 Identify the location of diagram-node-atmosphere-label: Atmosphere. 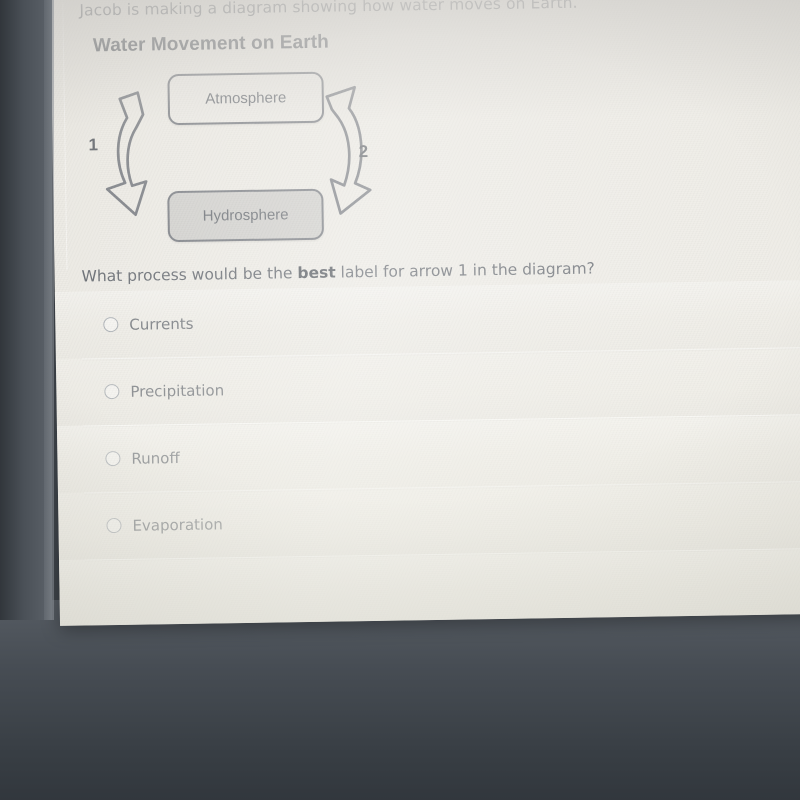
(246, 98).